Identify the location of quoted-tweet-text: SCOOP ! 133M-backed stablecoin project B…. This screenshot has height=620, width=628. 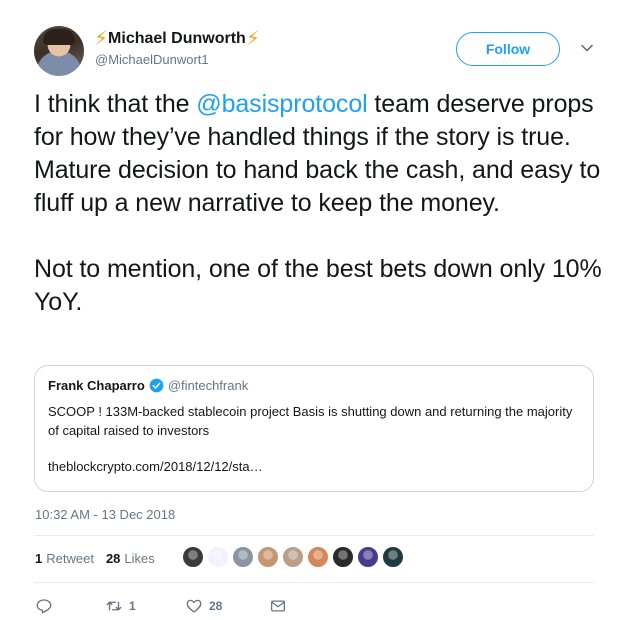
(310, 421).